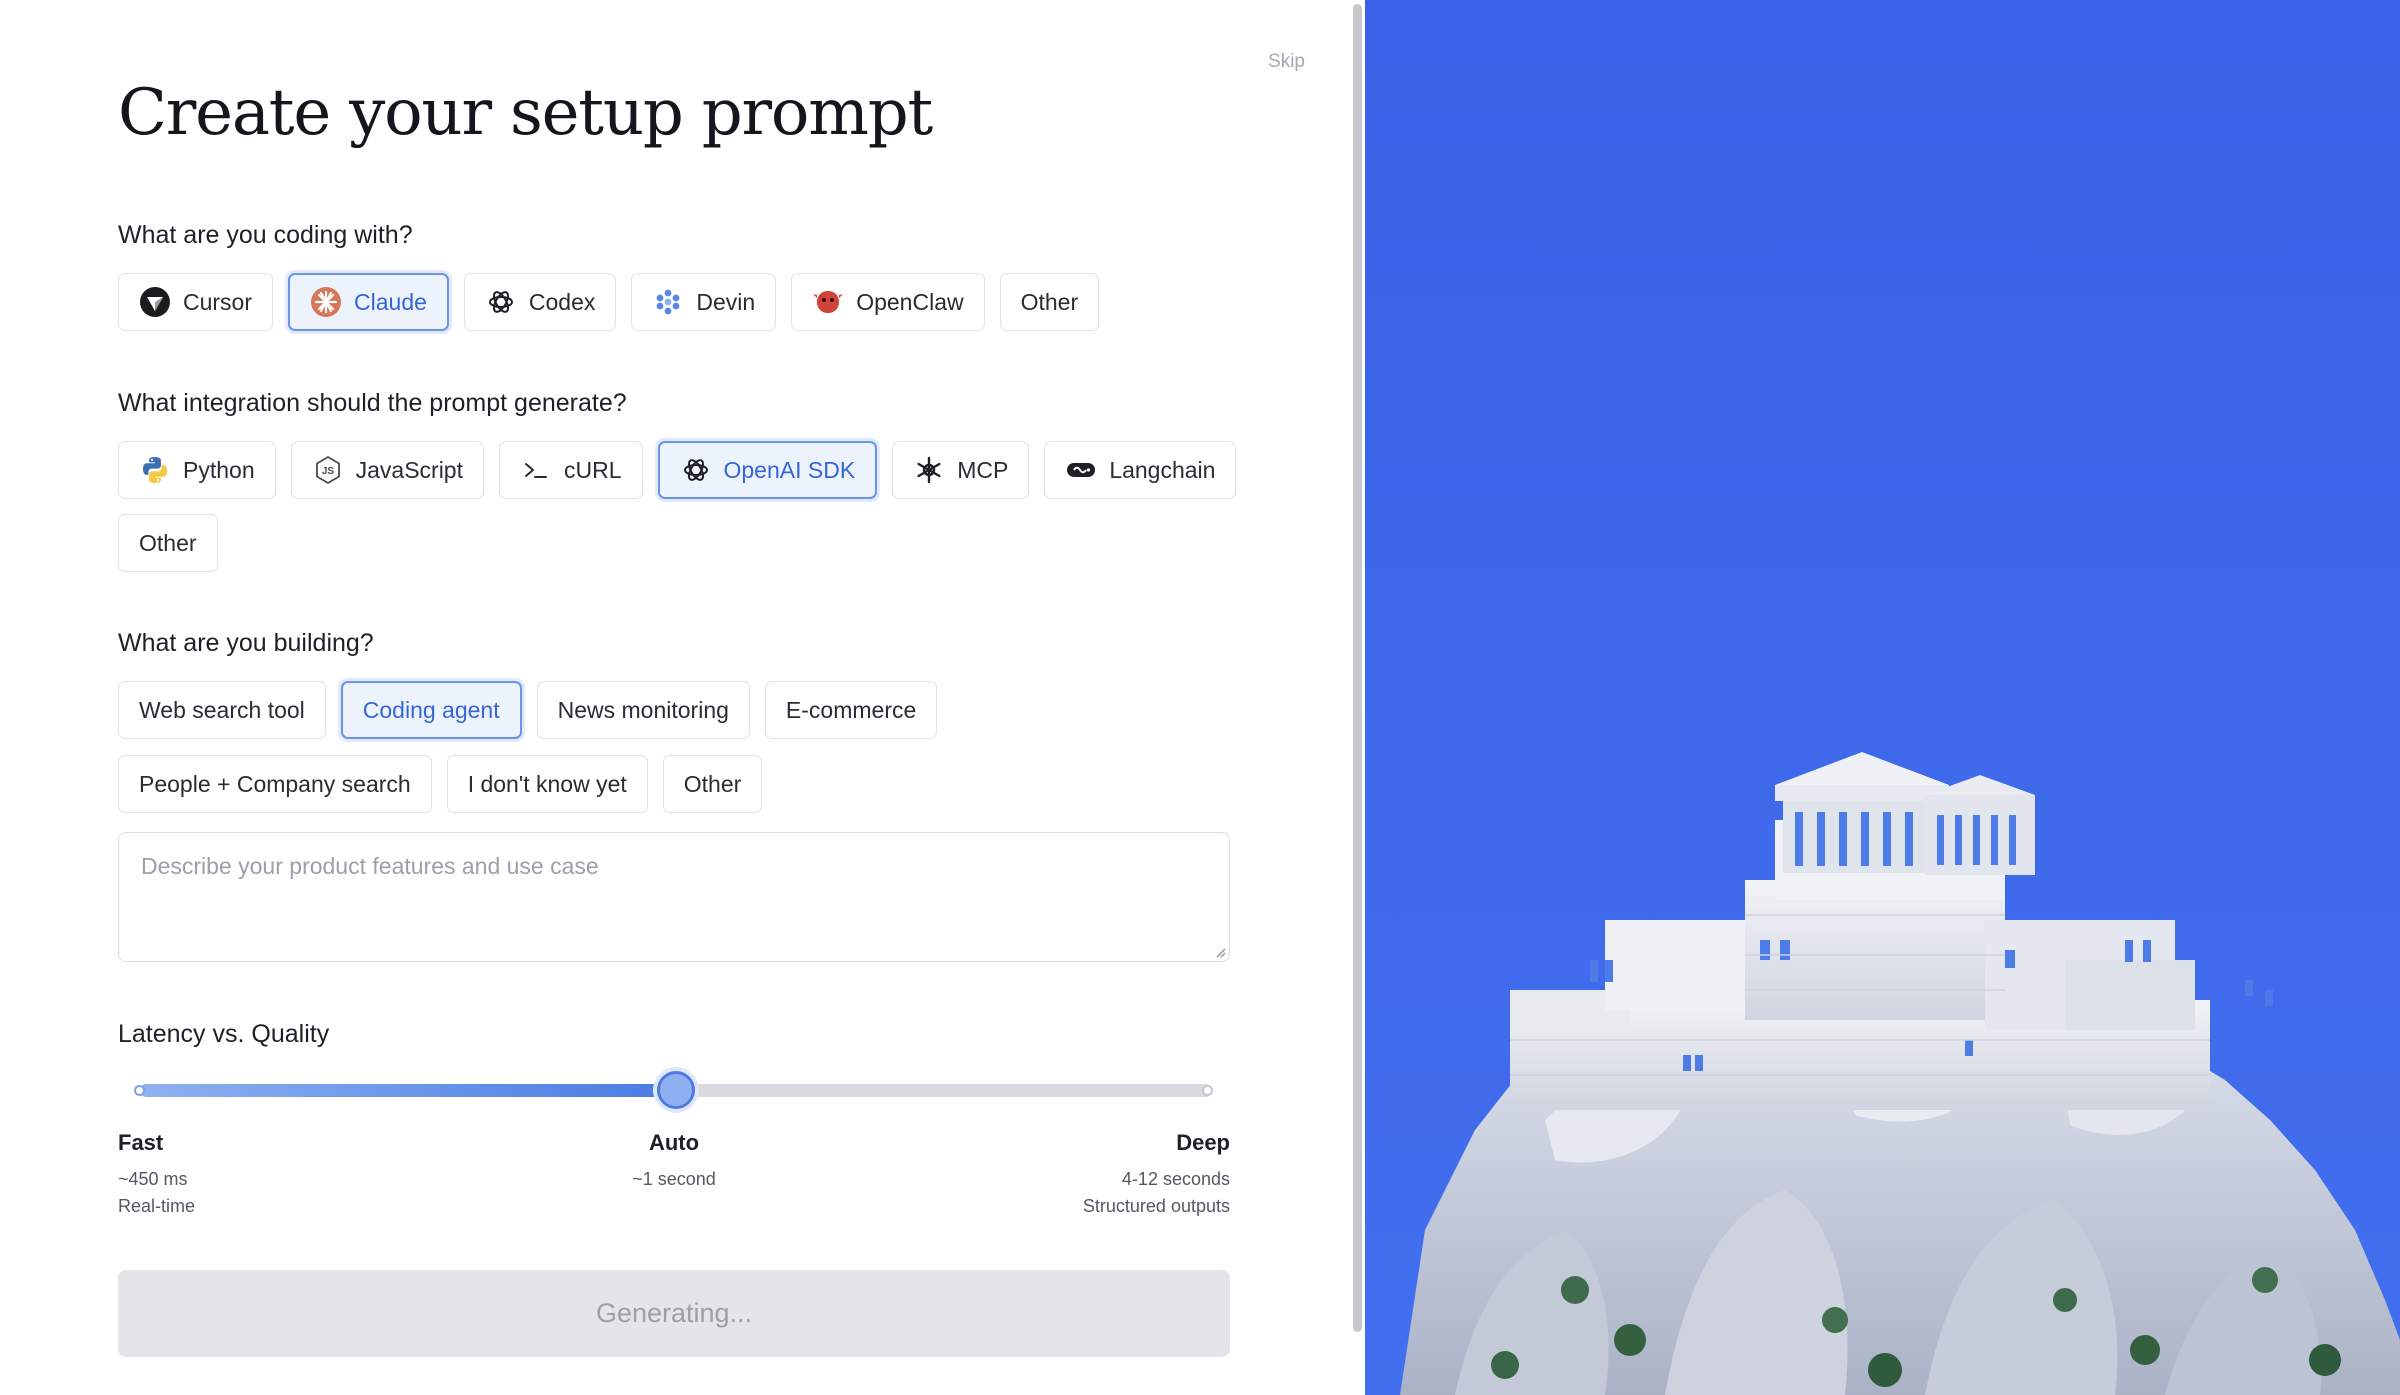 Image resolution: width=2400 pixels, height=1395 pixels. I want to click on latency-deep: Deep 4-12 seconds Structured outputs, so click(1105, 1175).